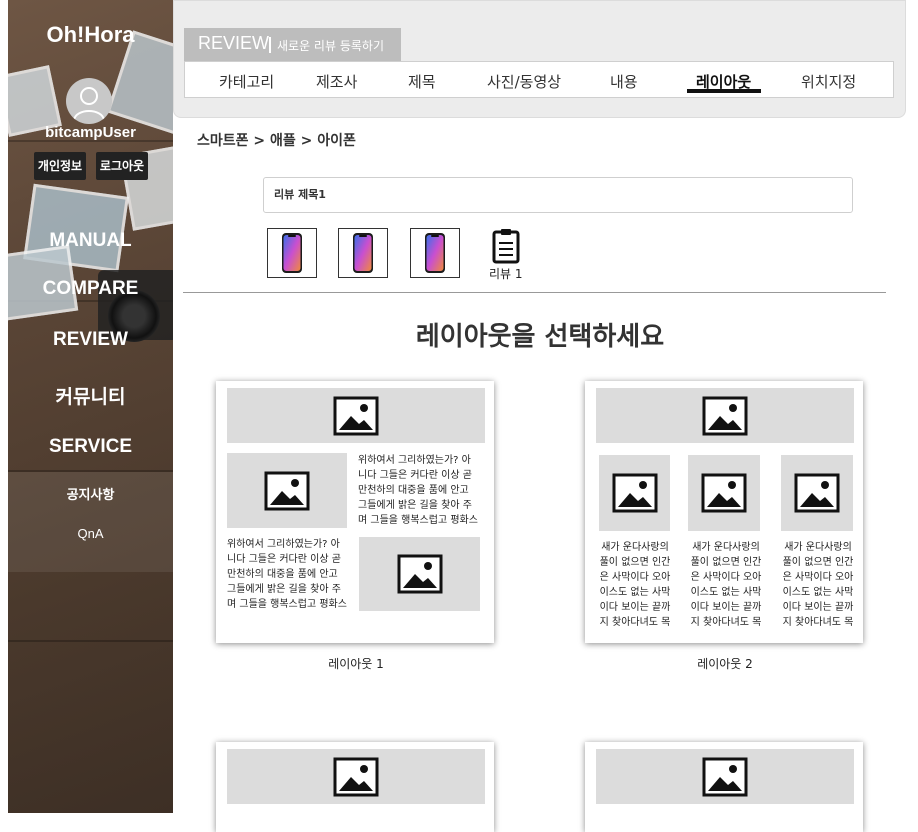 The width and height of the screenshot is (918, 832). What do you see at coordinates (356, 664) in the screenshot?
I see `layout-label: 레이아웃 1` at bounding box center [356, 664].